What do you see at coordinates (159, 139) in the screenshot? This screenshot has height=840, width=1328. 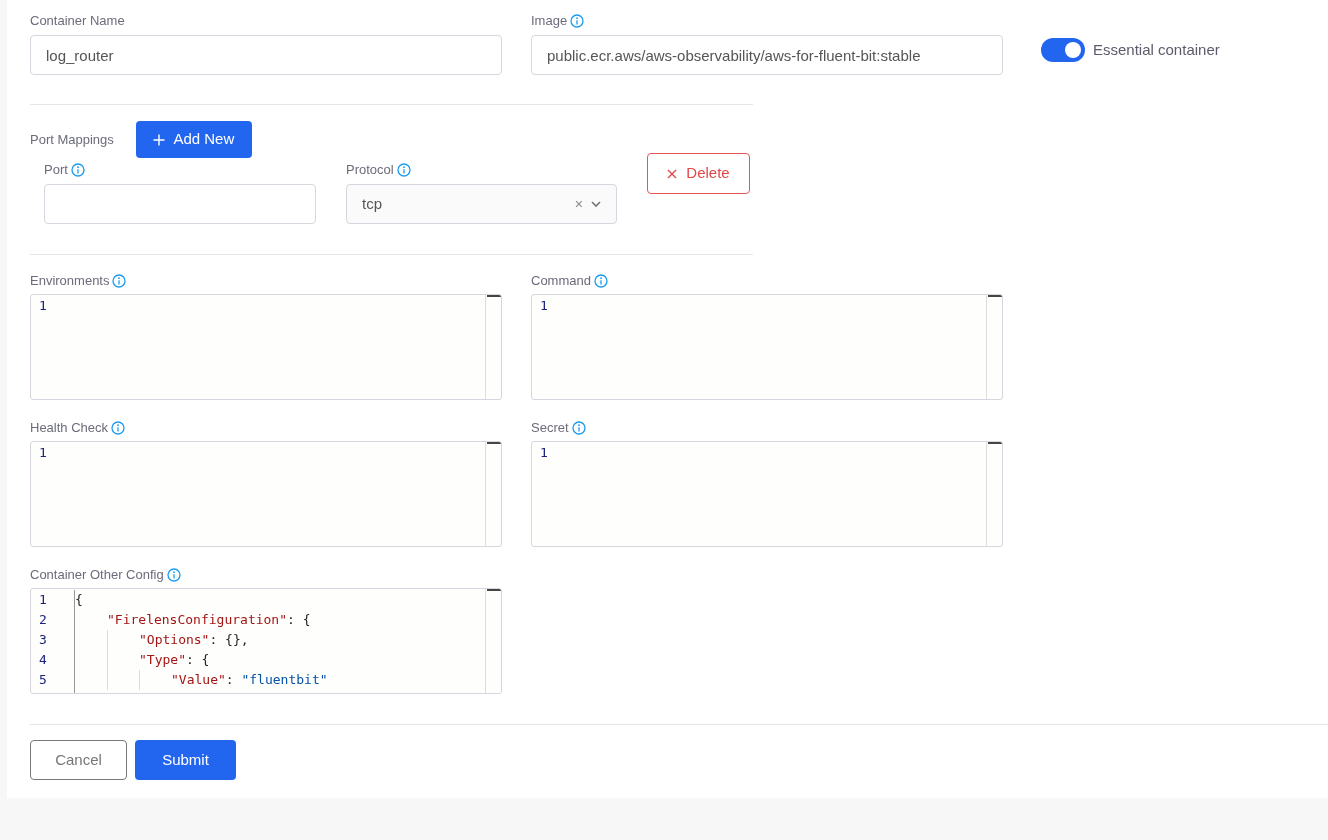 I see `plus-icon` at bounding box center [159, 139].